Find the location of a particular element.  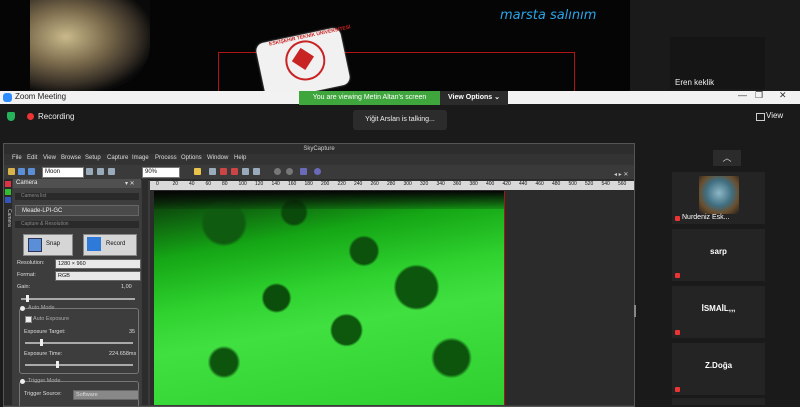

skycapture-toolbar: Moon 90% is located at coordinates (319, 172).